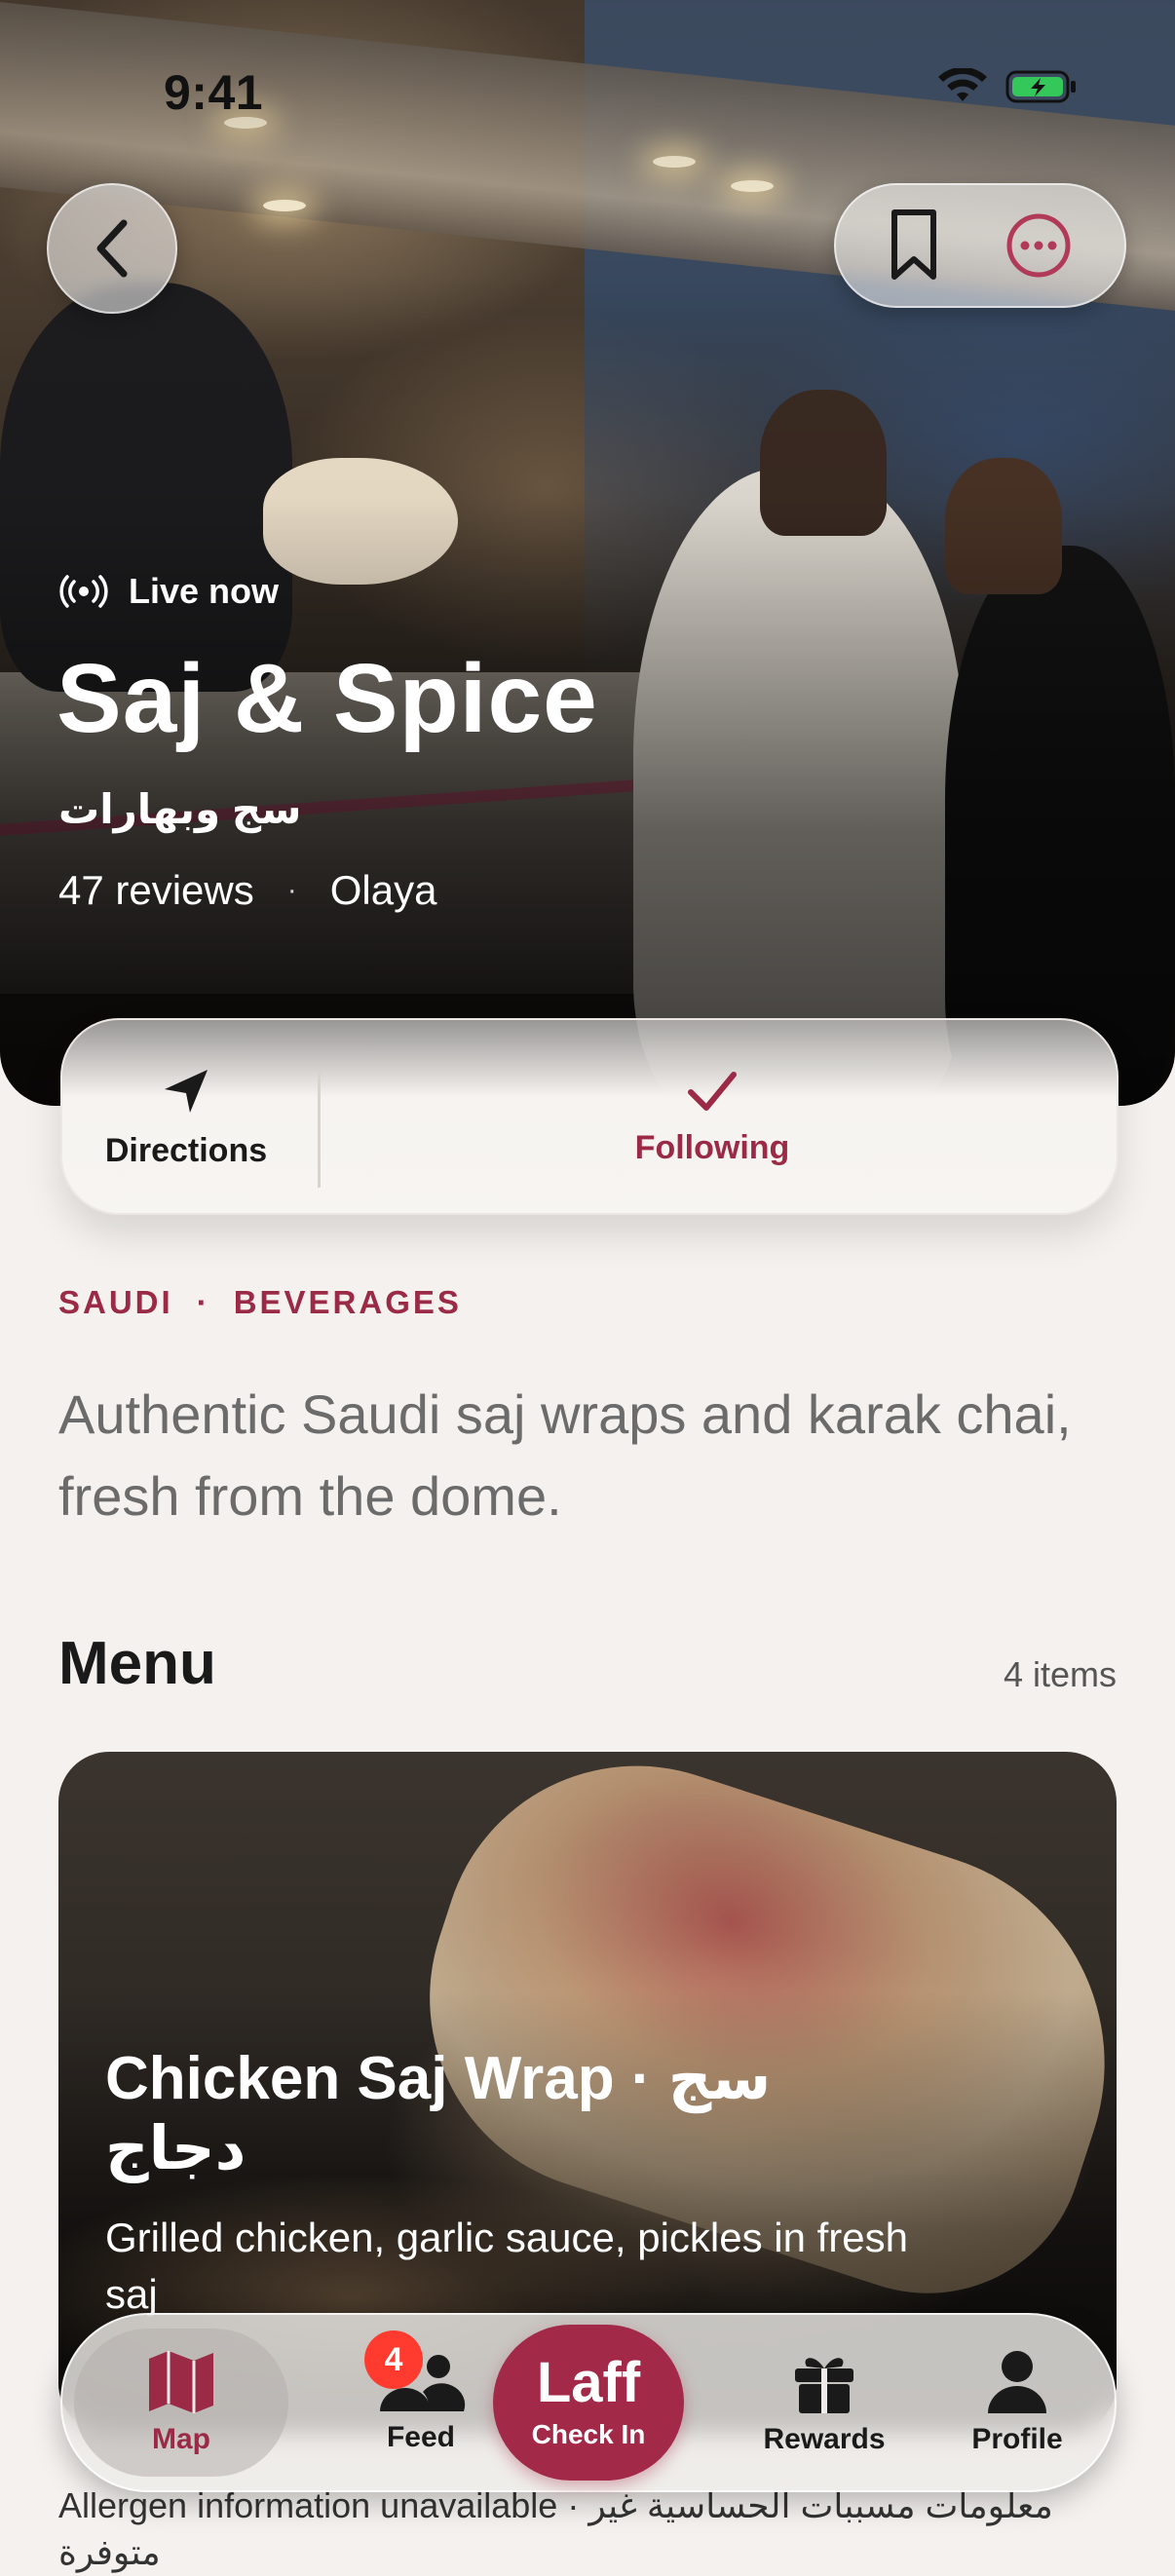 The height and width of the screenshot is (2576, 1175). Describe the element at coordinates (319, 1129) in the screenshot. I see `action-divider` at that location.